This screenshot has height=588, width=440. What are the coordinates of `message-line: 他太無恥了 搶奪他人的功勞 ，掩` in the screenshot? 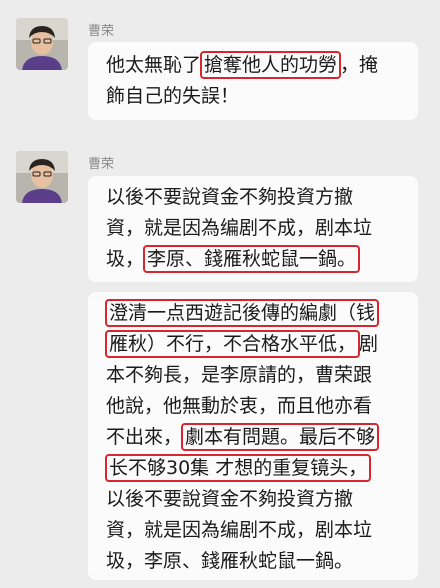 It's located at (255, 65).